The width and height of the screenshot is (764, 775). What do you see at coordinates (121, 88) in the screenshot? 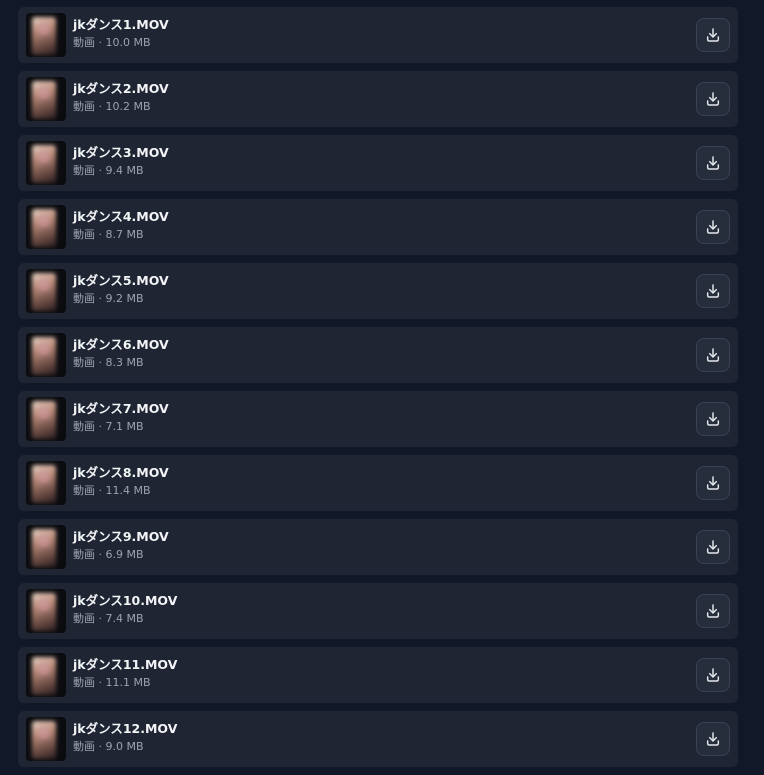
I see `file-name: jkダンス2.MOV` at bounding box center [121, 88].